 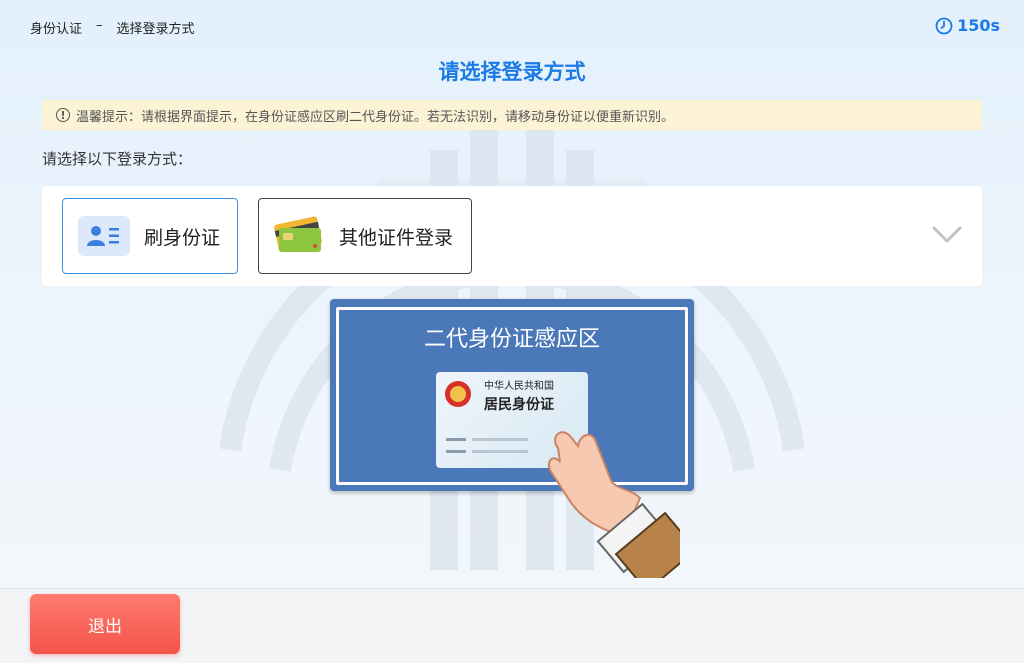 I want to click on login-options-panel: 刷身份证 其他证件登录, so click(x=512, y=236).